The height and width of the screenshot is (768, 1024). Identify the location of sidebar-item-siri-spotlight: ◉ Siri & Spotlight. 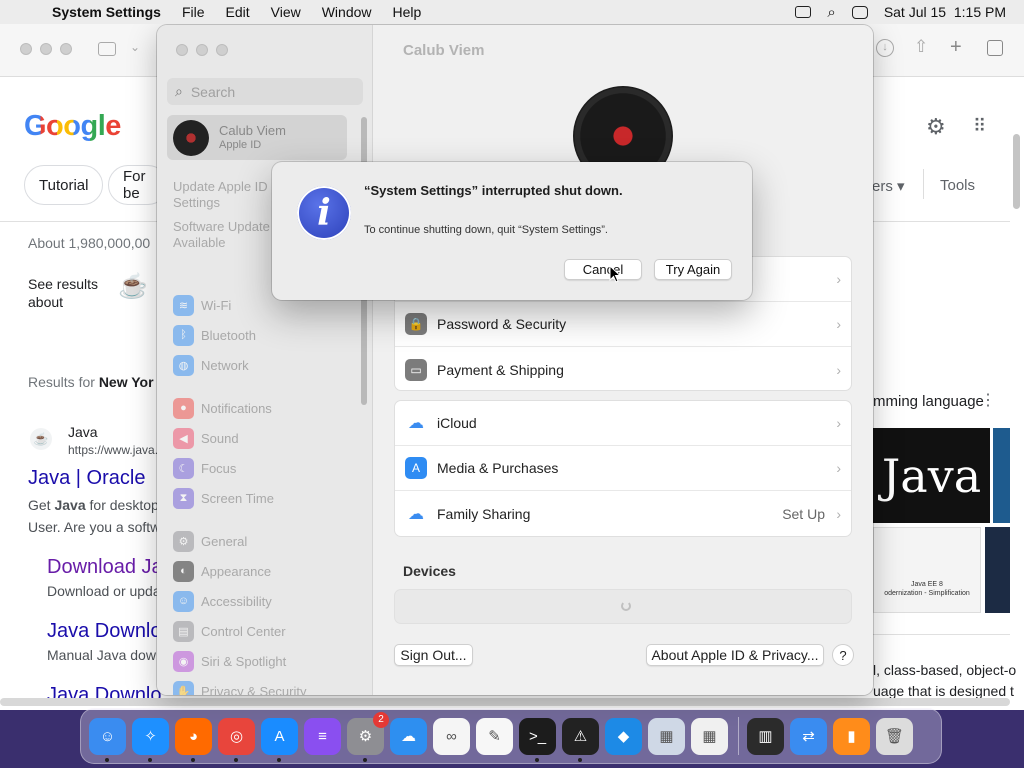
(229, 661).